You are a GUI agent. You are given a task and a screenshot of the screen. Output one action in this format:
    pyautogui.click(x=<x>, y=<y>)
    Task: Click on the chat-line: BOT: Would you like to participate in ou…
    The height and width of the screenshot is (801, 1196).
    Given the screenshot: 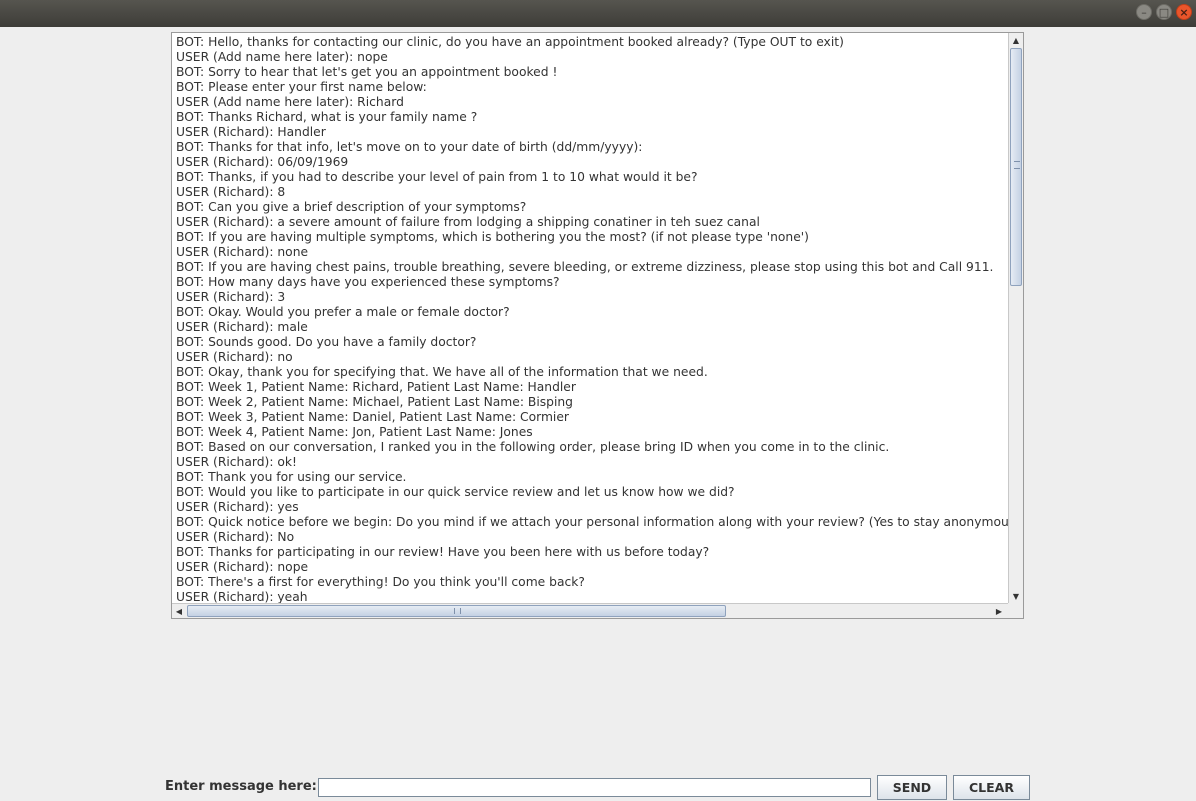 What is the action you would take?
    pyautogui.click(x=455, y=492)
    